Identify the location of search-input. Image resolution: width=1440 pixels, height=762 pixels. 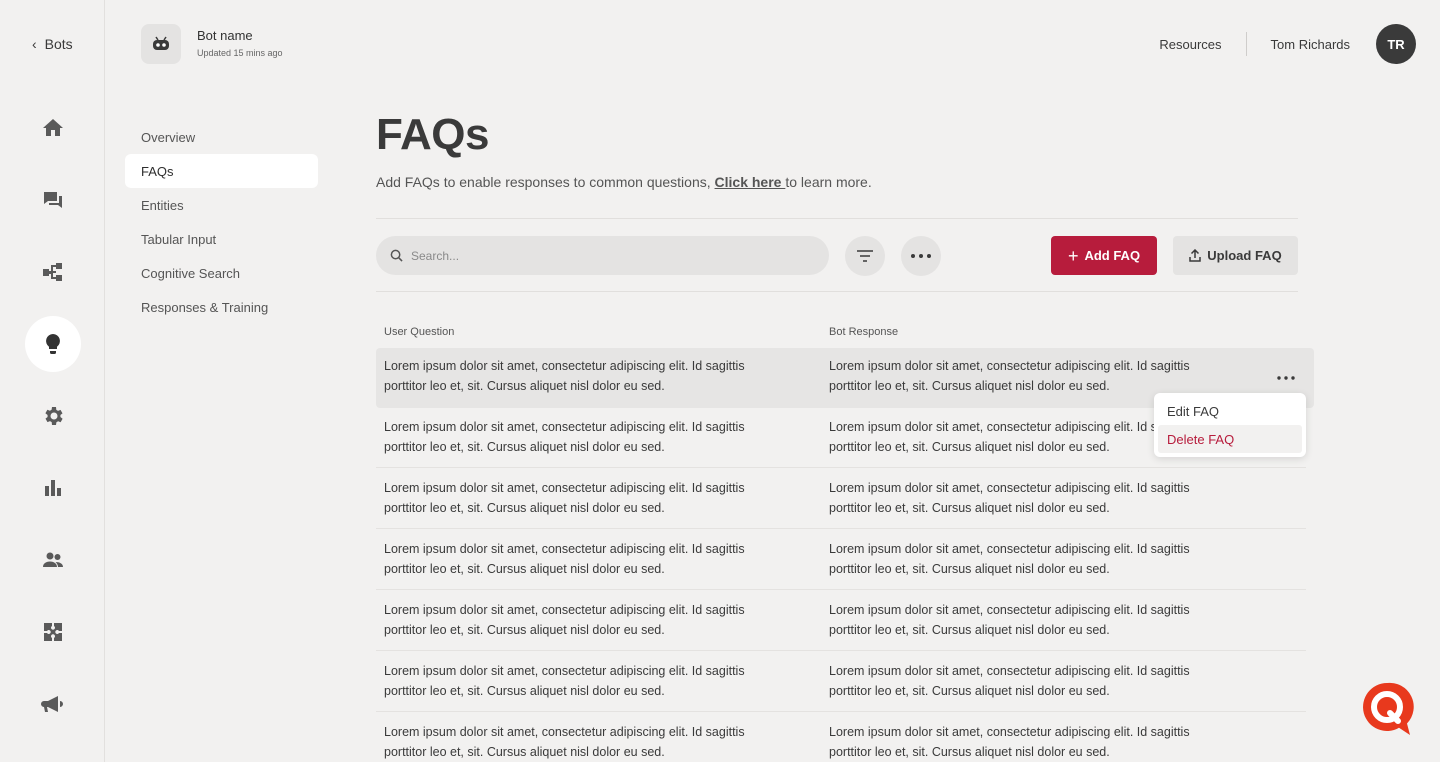
(601, 255).